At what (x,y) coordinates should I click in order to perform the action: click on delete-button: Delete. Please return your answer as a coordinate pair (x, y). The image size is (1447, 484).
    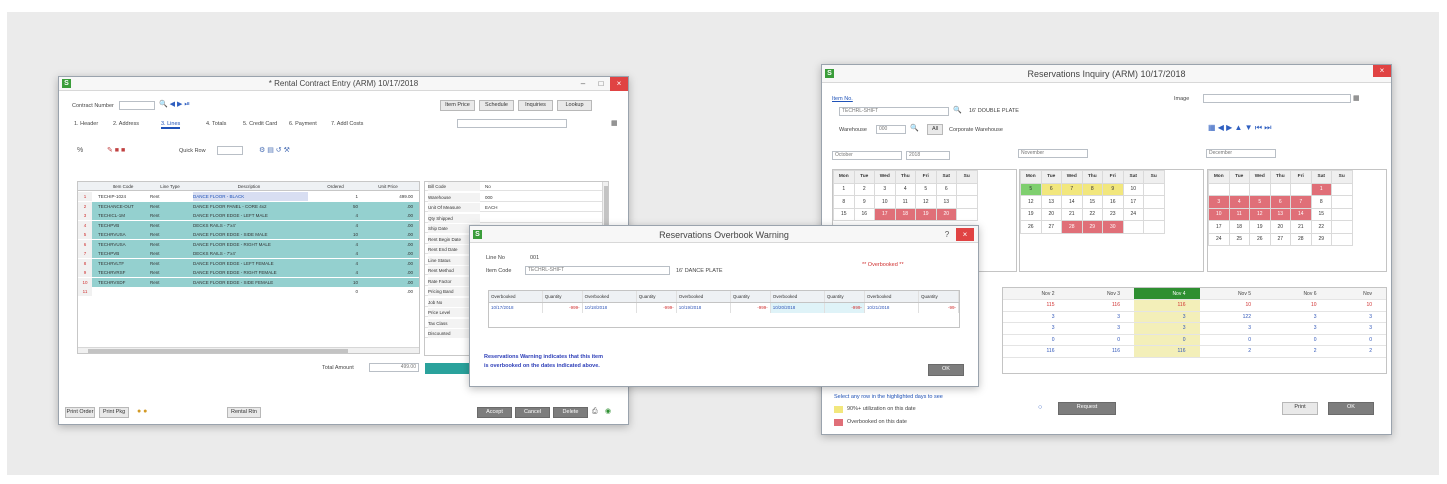
    Looking at the image, I should click on (570, 412).